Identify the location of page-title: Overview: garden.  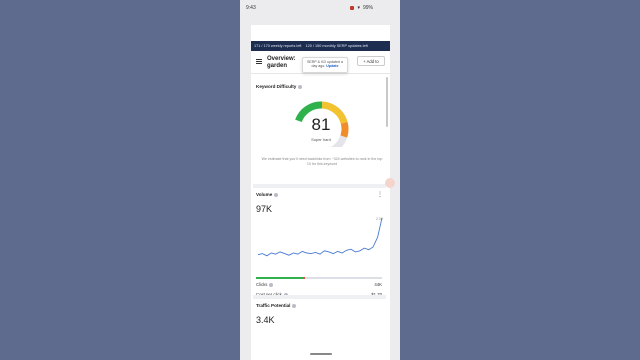
(281, 62).